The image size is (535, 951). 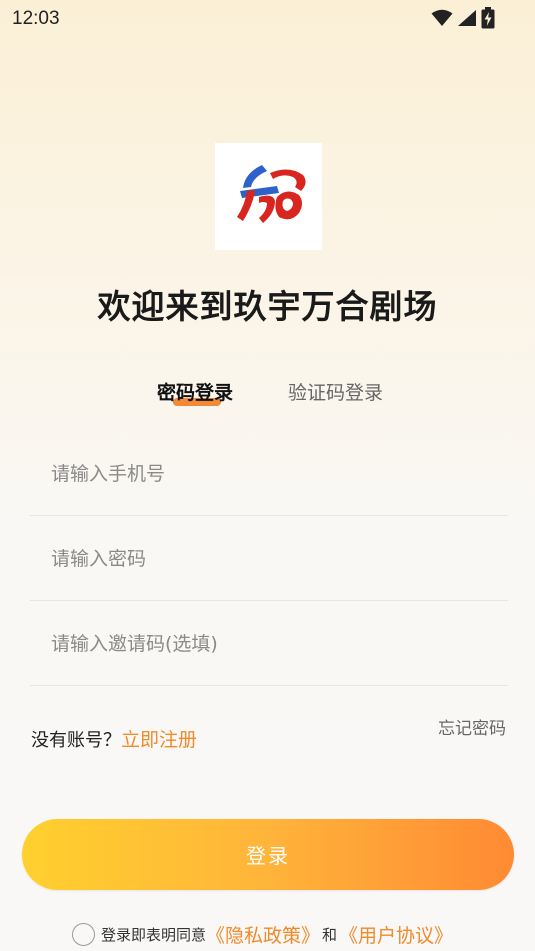 I want to click on app-logo, so click(x=268, y=196).